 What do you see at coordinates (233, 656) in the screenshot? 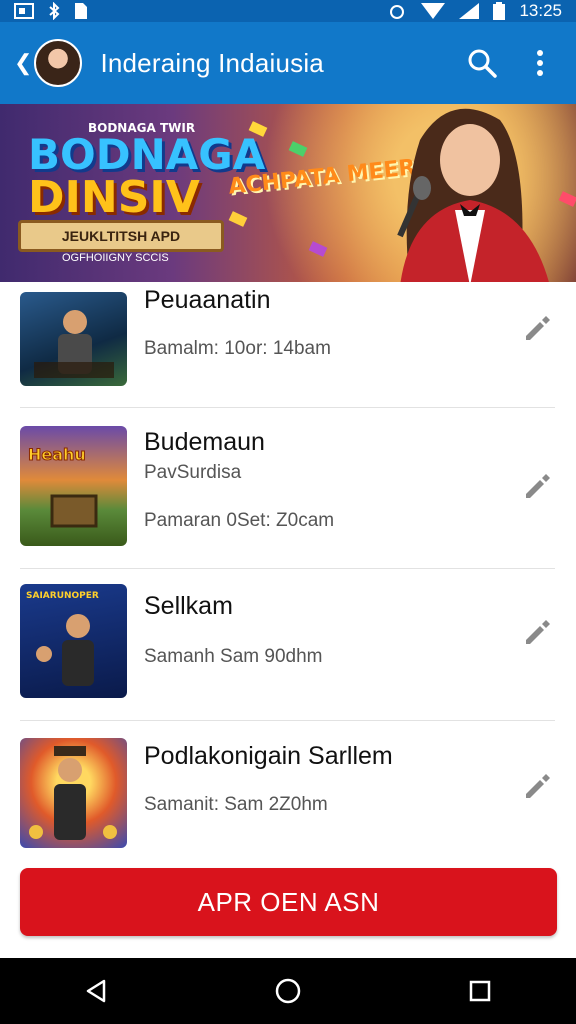
I see `item-meta: Samanh Sam 90dhm` at bounding box center [233, 656].